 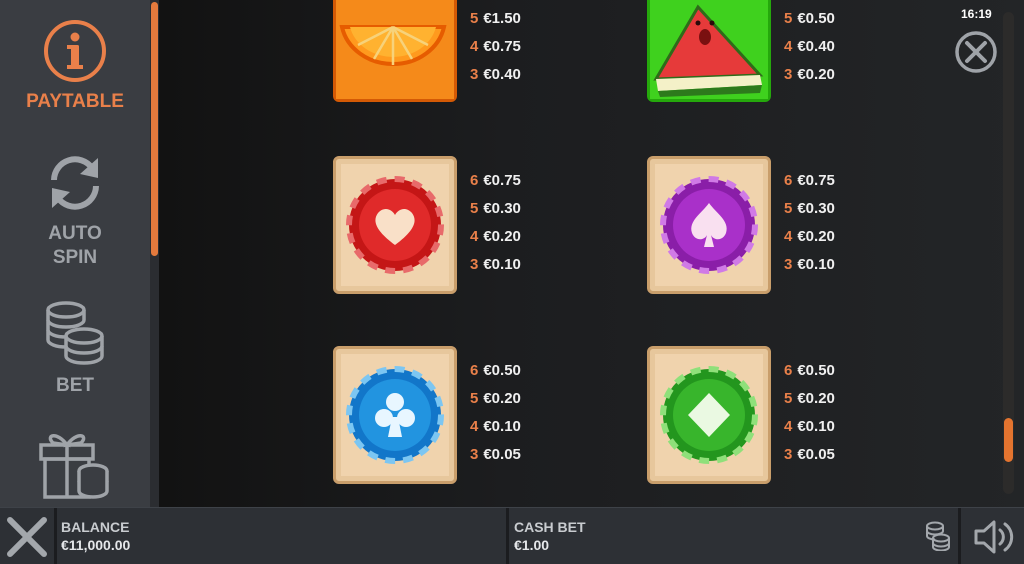 I want to click on sidebar-item-label: PAYTABLE, so click(x=75, y=101).